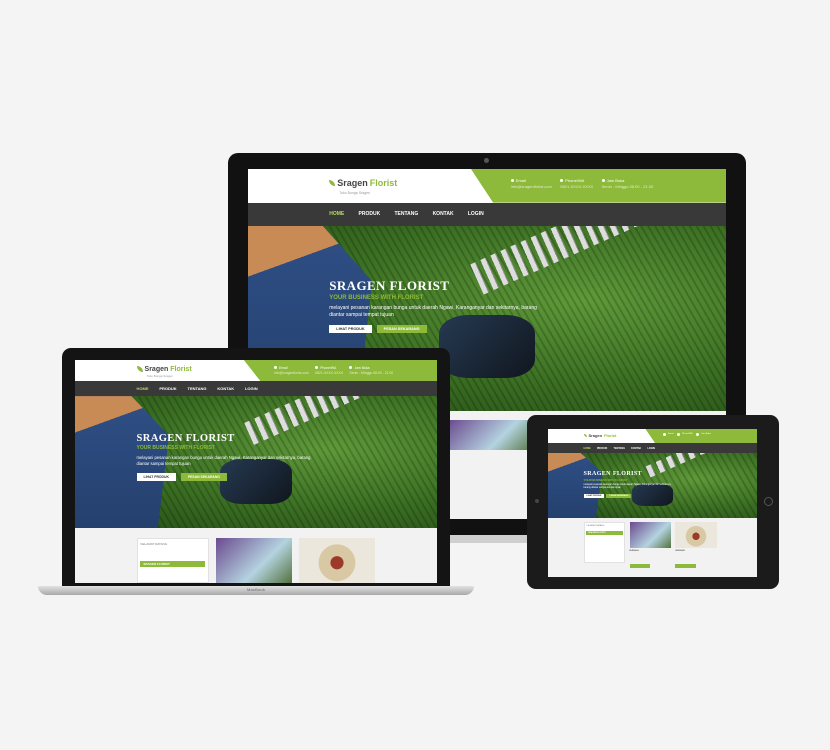  I want to click on contact-value: Senin - Minggu 08.00 - 21.00, so click(371, 372).